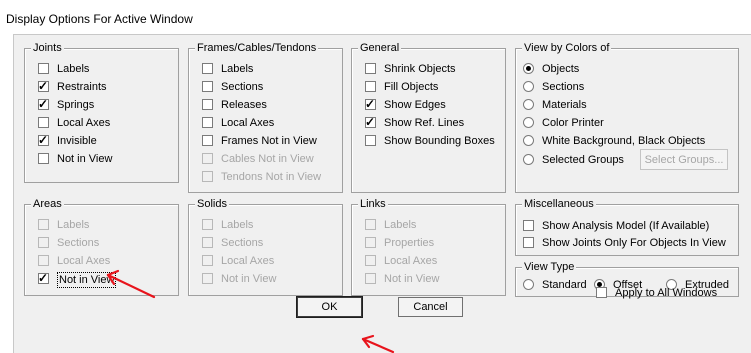 This screenshot has width=751, height=353. Describe the element at coordinates (549, 267) in the screenshot. I see `view-type-group-label: View Type` at that location.